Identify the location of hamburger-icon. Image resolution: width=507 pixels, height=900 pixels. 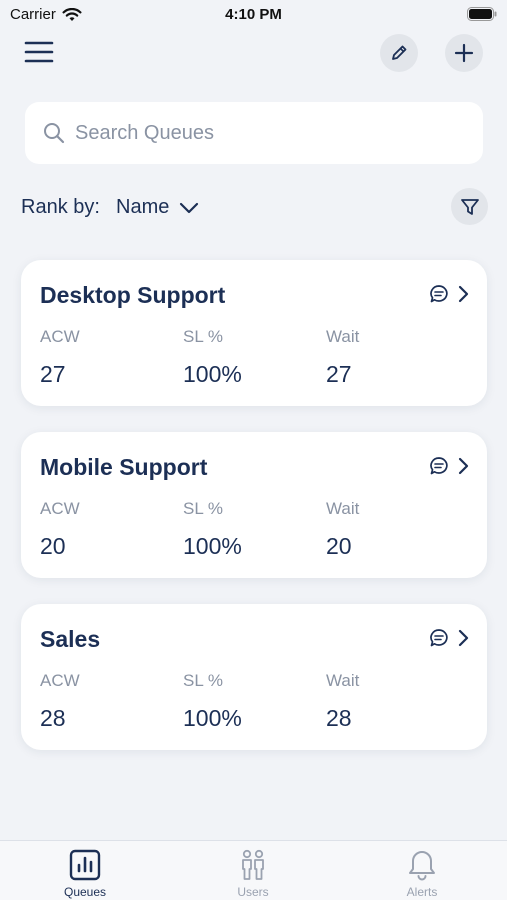
(39, 52).